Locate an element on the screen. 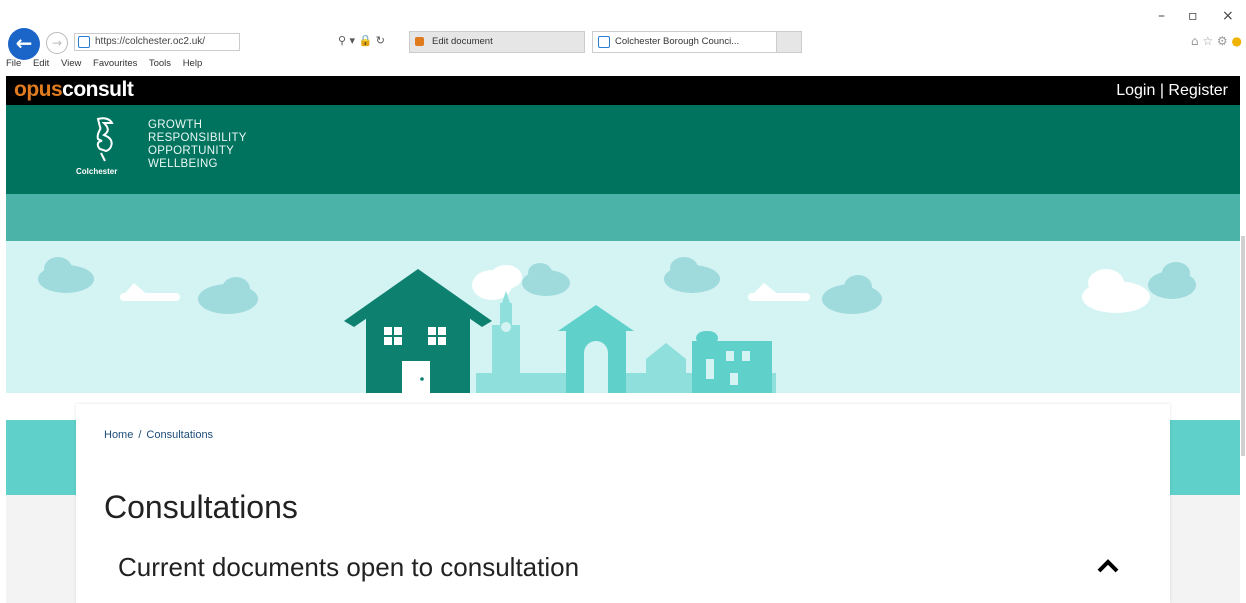 The height and width of the screenshot is (603, 1246). address-bar: https://colchester.oc2.uk/ is located at coordinates (157, 42).